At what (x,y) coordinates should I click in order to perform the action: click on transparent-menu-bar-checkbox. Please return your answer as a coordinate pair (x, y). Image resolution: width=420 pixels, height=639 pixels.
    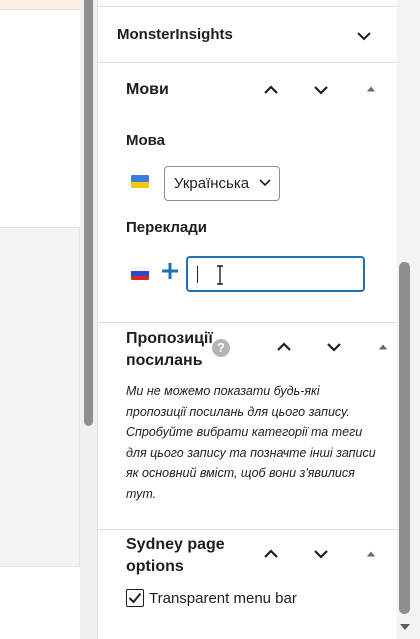
    Looking at the image, I should click on (135, 598).